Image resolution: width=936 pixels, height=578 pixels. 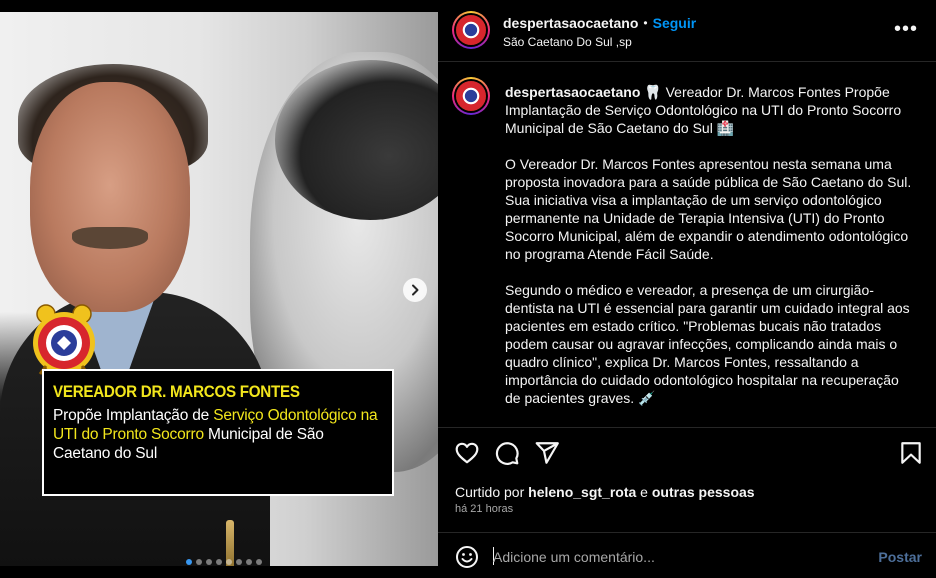 I want to click on post-comment-button: Postar, so click(x=900, y=557).